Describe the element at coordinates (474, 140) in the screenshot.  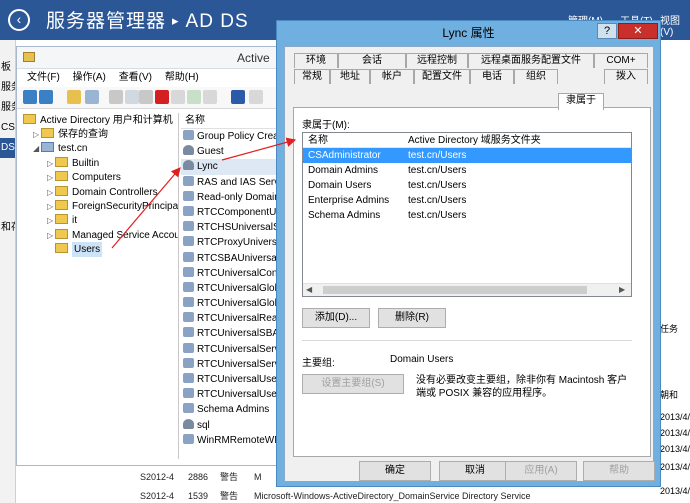
I see `column-header-folder: Active Directory 域服务文件夹` at that location.